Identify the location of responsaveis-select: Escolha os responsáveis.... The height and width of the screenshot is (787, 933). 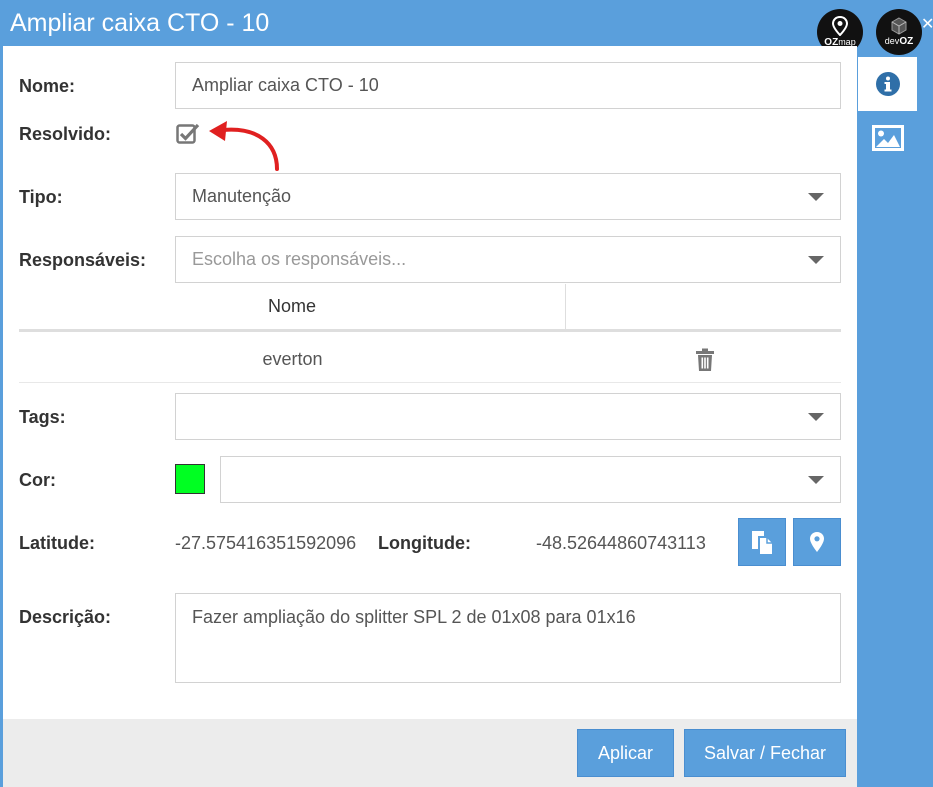
(508, 259).